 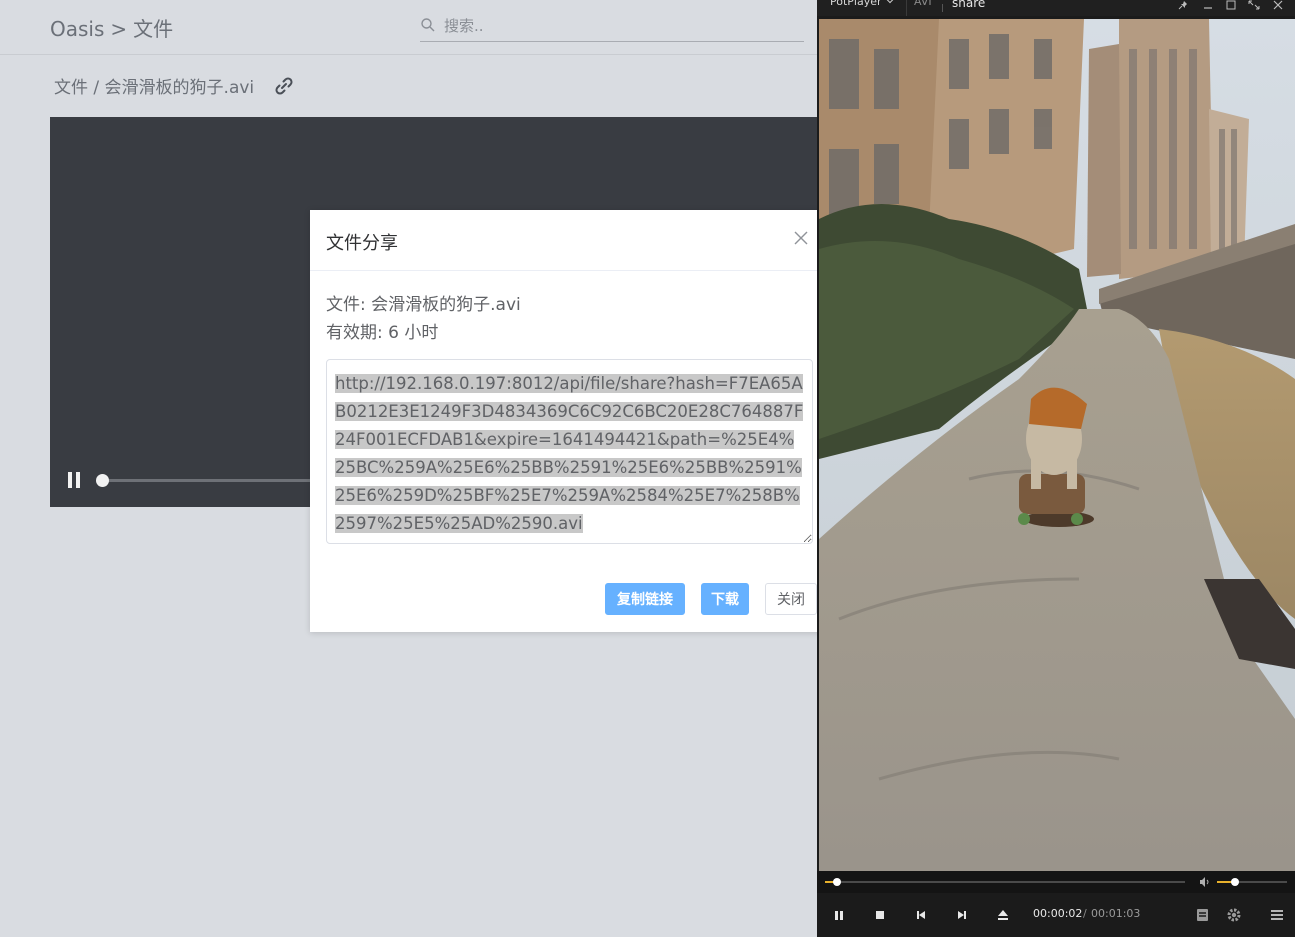 I want to click on dialog-title: 文件分享, so click(x=362, y=243).